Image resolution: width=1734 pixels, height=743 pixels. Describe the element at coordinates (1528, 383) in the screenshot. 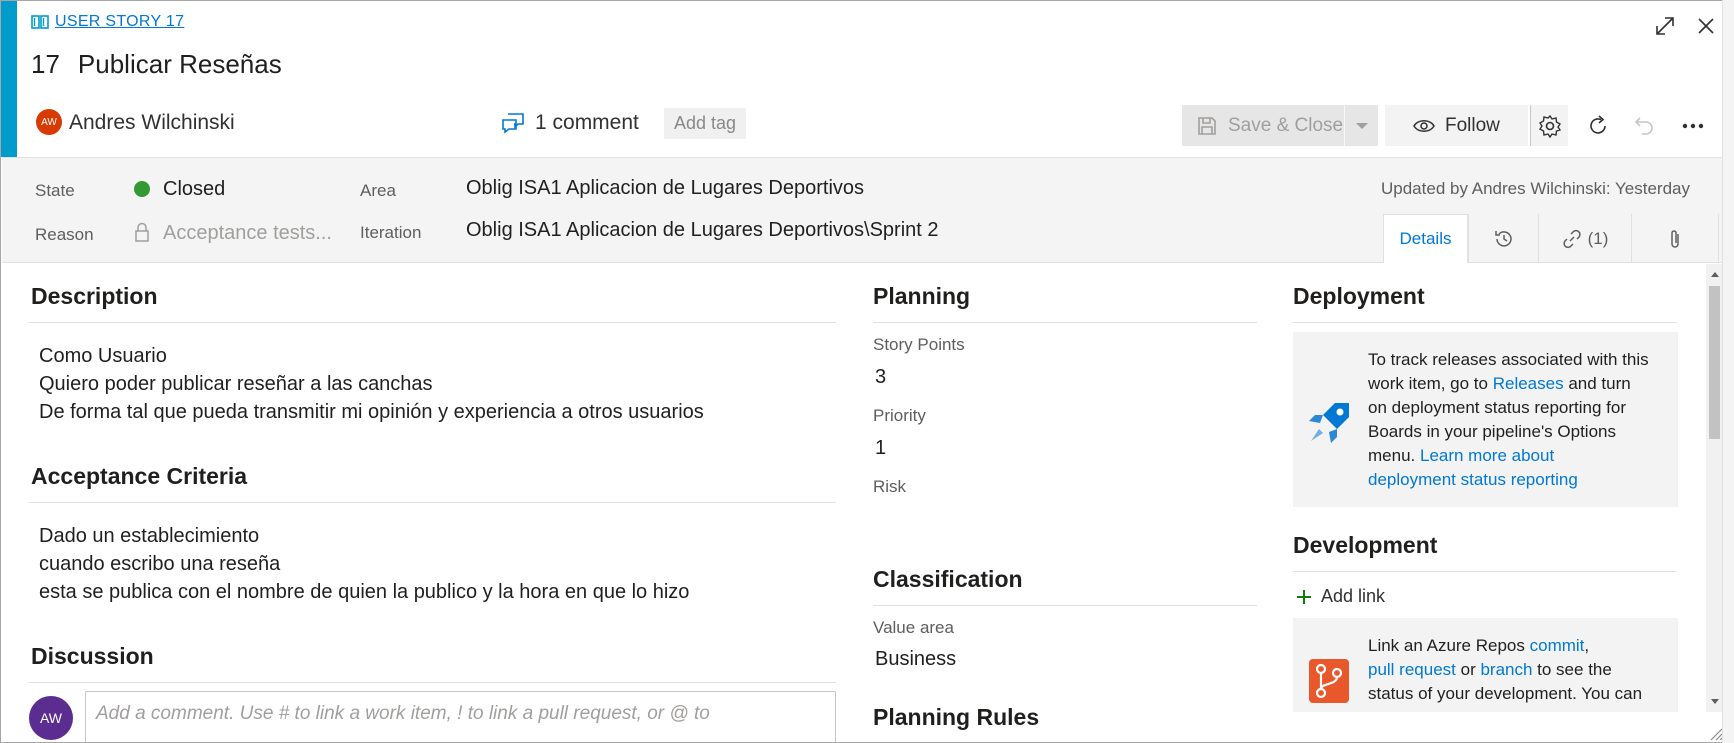

I see `releases-link: Releases` at that location.